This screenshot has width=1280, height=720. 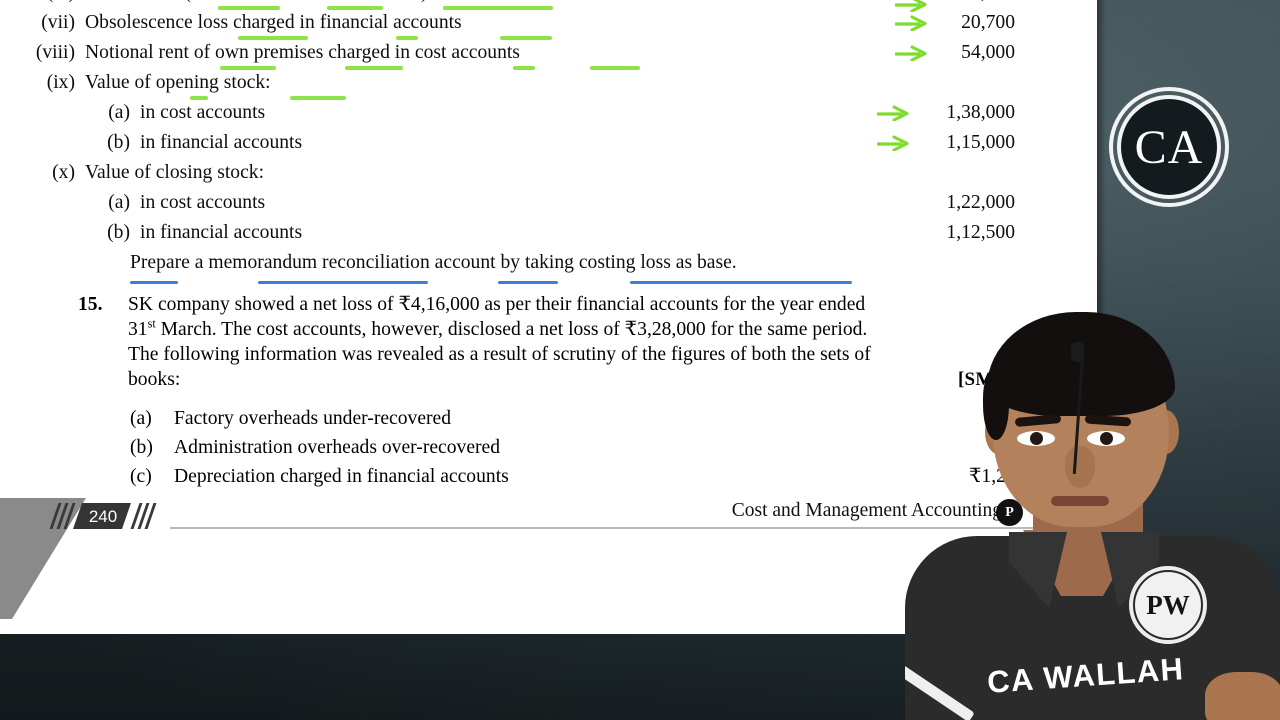 I want to click on logo-text: CA, so click(x=1169, y=147).